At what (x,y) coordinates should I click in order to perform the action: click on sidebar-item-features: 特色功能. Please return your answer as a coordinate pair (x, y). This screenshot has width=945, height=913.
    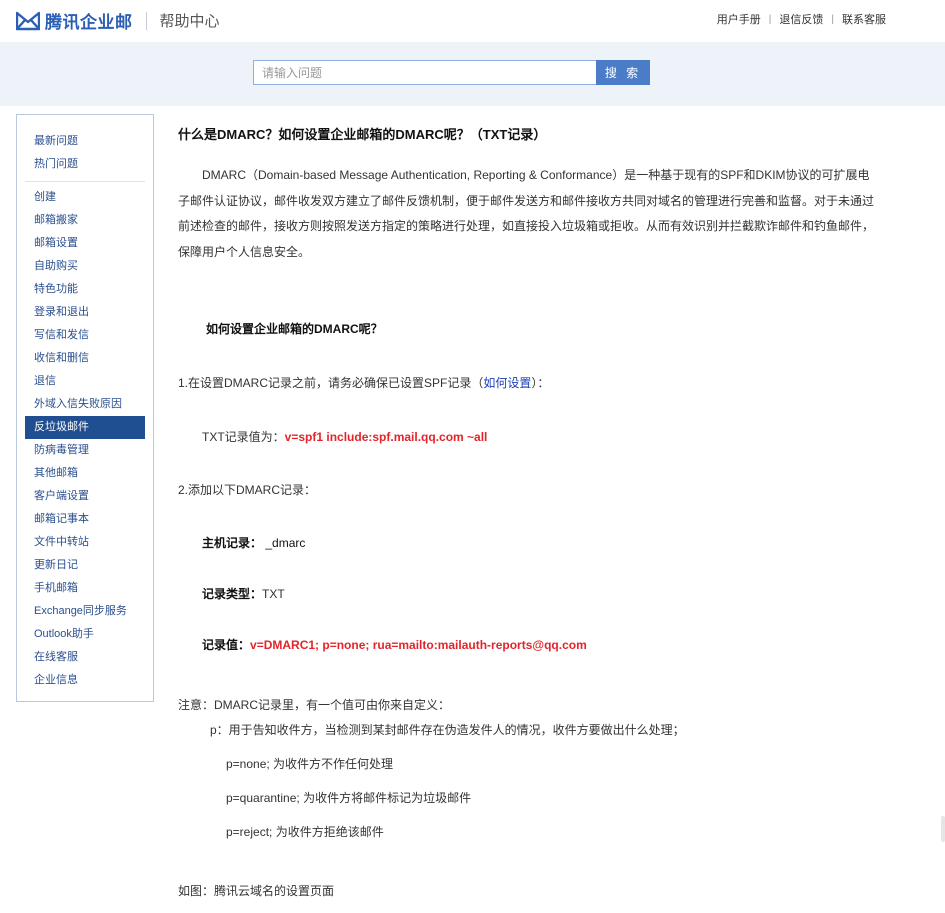
    Looking at the image, I should click on (85, 289).